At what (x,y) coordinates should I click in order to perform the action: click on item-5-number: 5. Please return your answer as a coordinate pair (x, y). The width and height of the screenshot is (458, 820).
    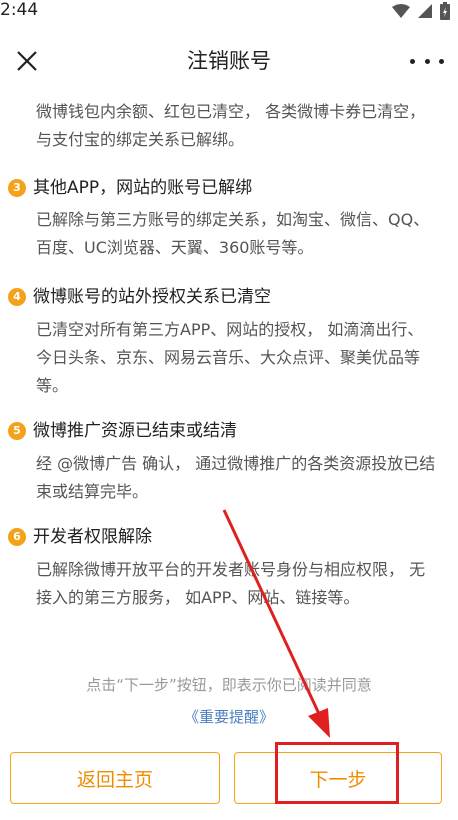
    Looking at the image, I should click on (17, 431).